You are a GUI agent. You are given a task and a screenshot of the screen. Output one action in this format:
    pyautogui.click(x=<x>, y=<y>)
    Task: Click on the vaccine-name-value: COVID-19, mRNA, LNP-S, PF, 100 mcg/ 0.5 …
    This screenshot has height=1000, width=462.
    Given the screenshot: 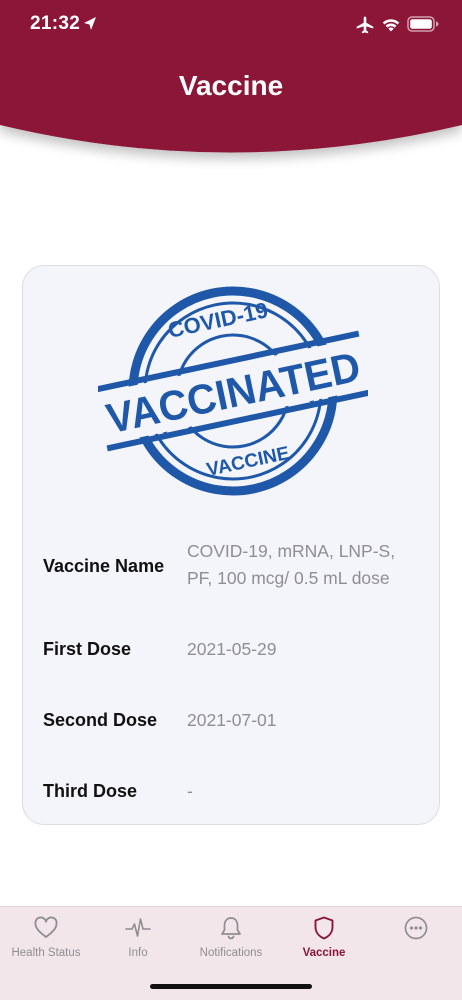 What is the action you would take?
    pyautogui.click(x=307, y=565)
    